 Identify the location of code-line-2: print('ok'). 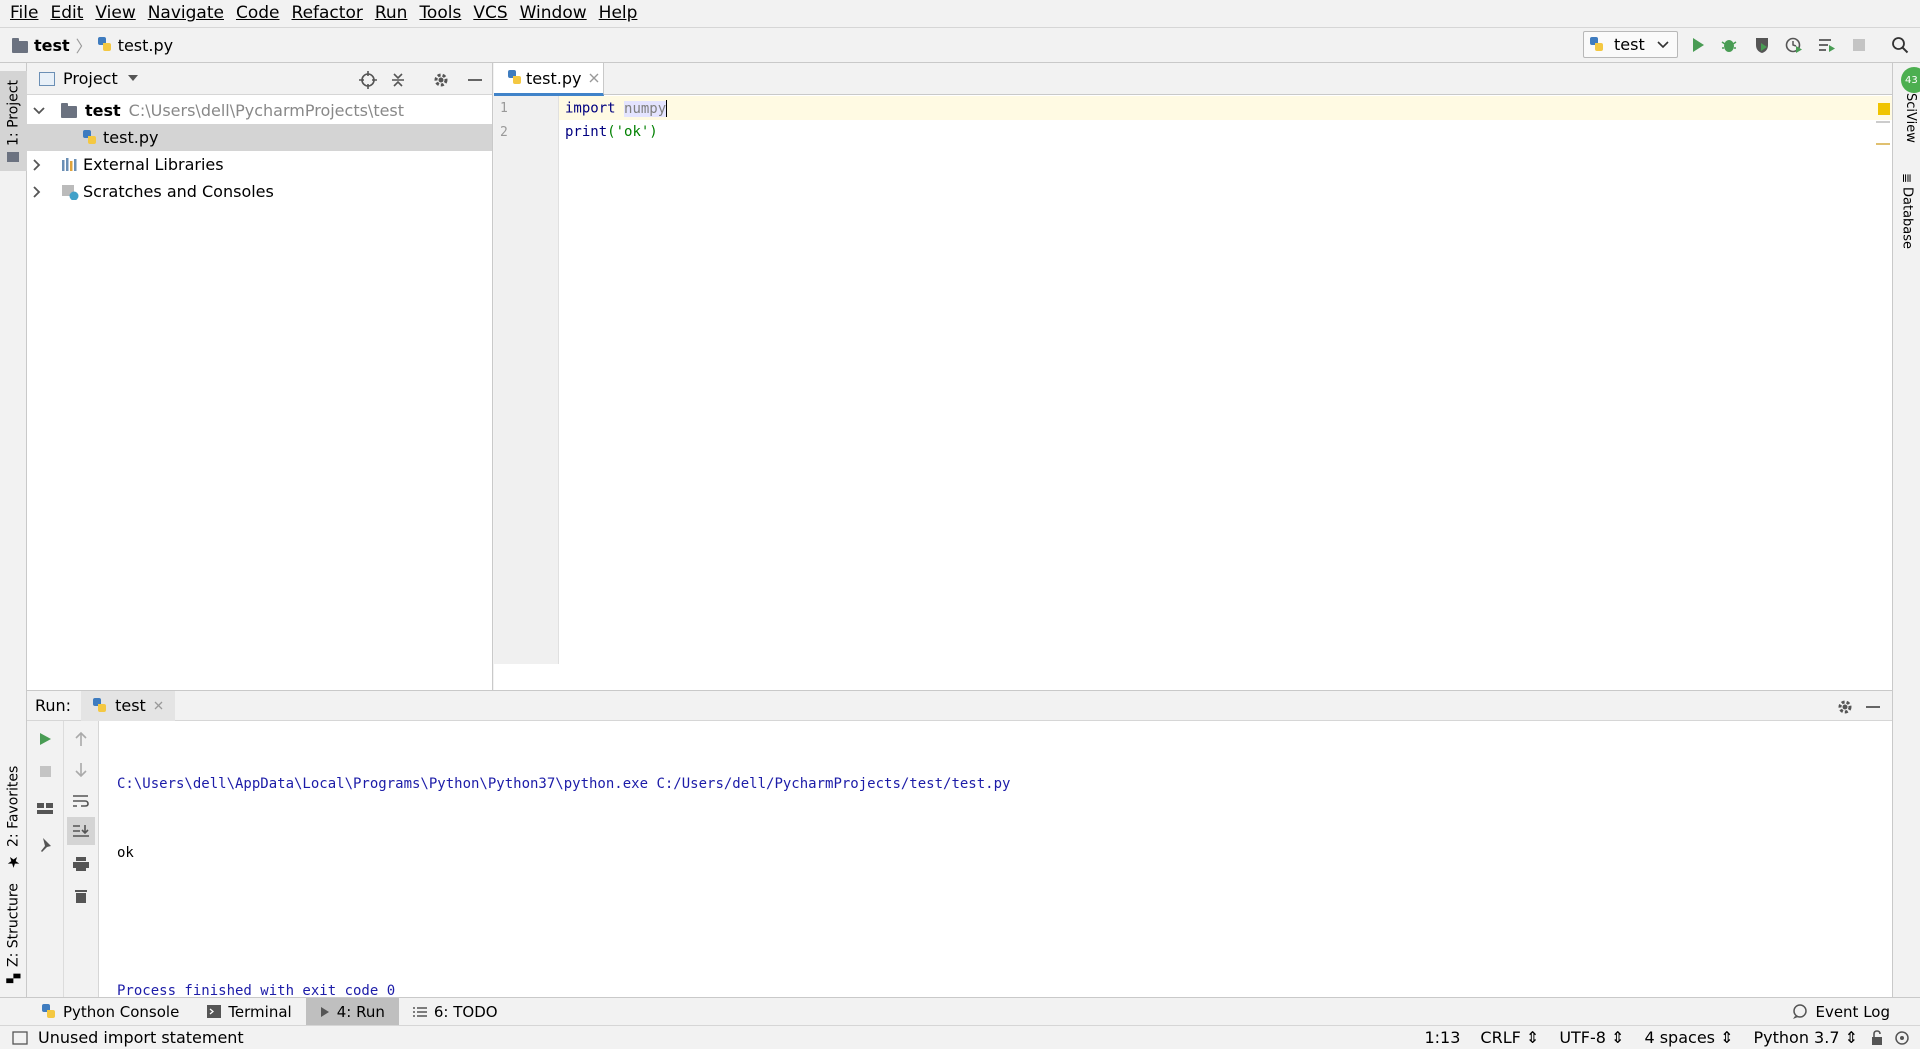
(611, 132).